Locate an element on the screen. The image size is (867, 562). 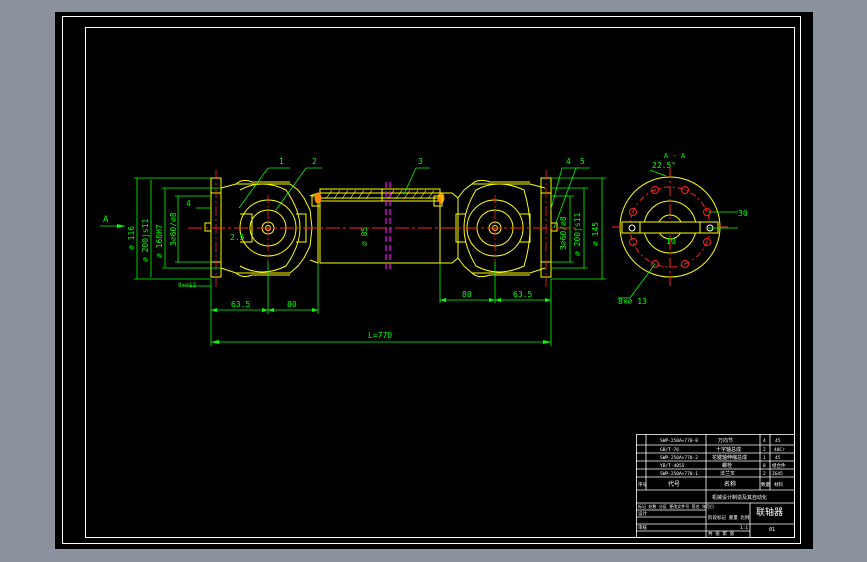
parts-row-1-code: SWP-250A×770-8 is located at coordinates (679, 441).